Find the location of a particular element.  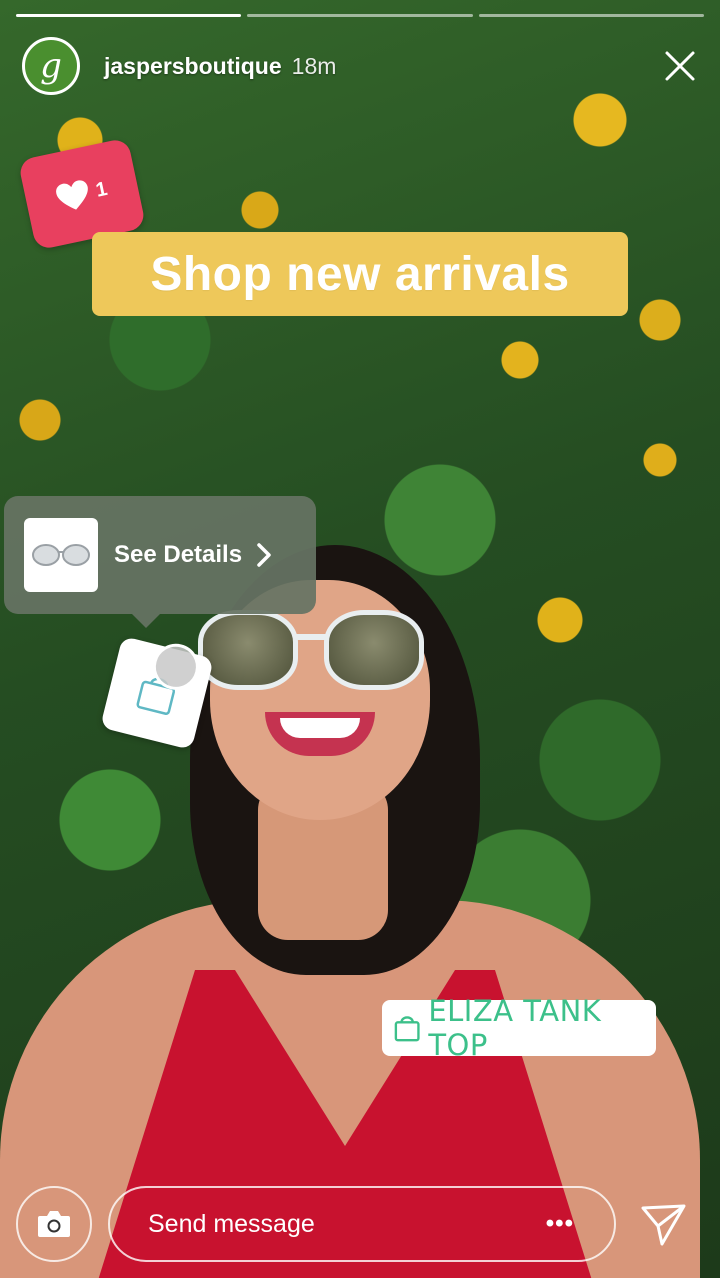

promo-text-sticker: Shop new arrivals is located at coordinates (360, 274).